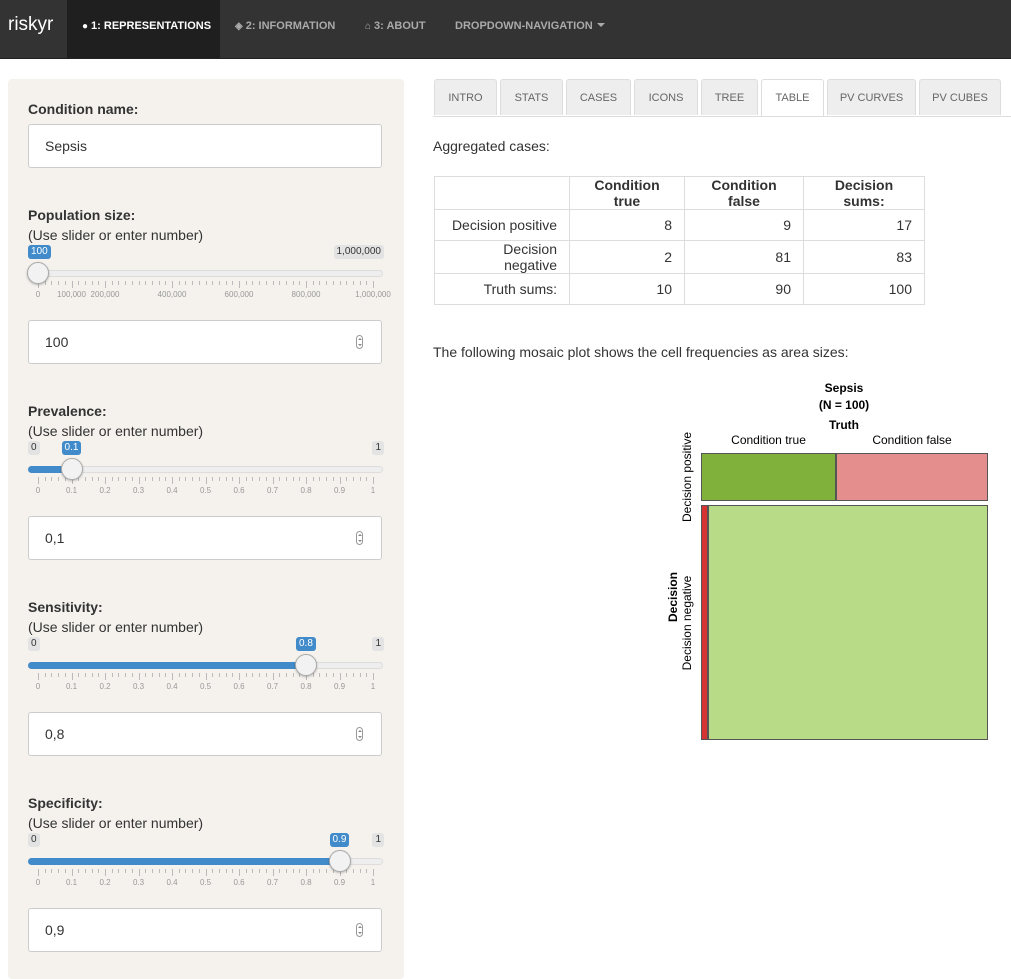 This screenshot has width=1011, height=979. I want to click on tab-stats: STATS, so click(531, 97).